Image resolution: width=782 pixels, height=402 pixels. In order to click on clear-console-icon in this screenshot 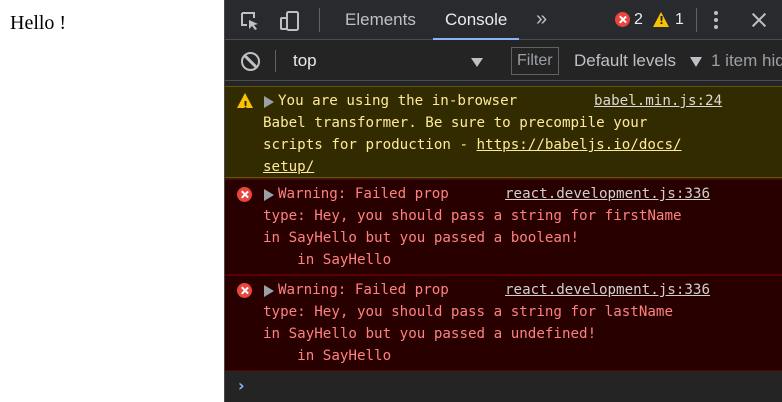, I will do `click(250, 61)`.